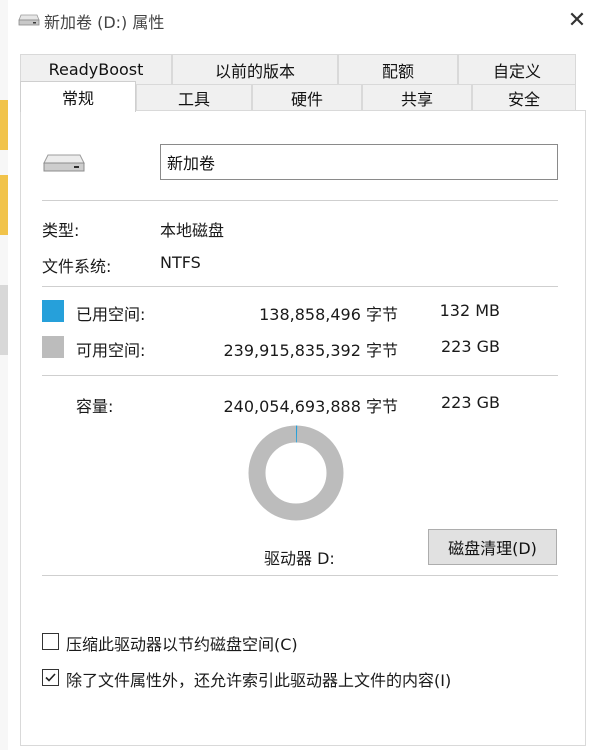 This screenshot has height=750, width=600. I want to click on close-button: ✕, so click(577, 20).